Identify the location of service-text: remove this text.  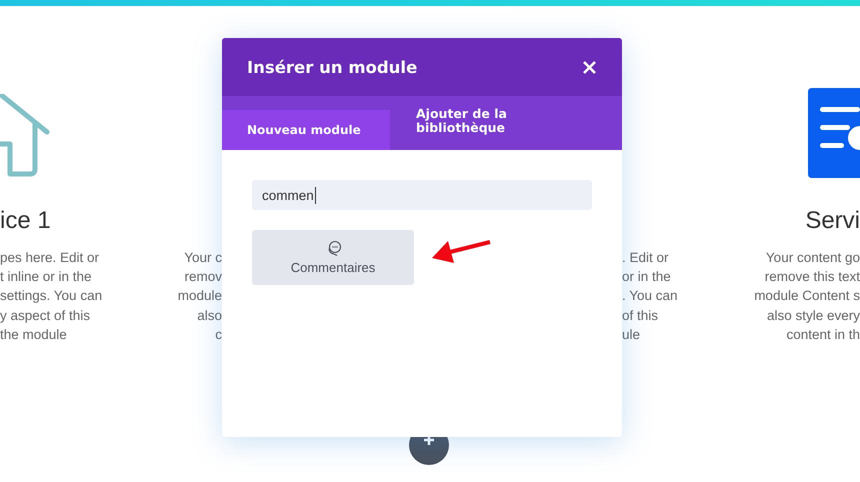
(812, 277).